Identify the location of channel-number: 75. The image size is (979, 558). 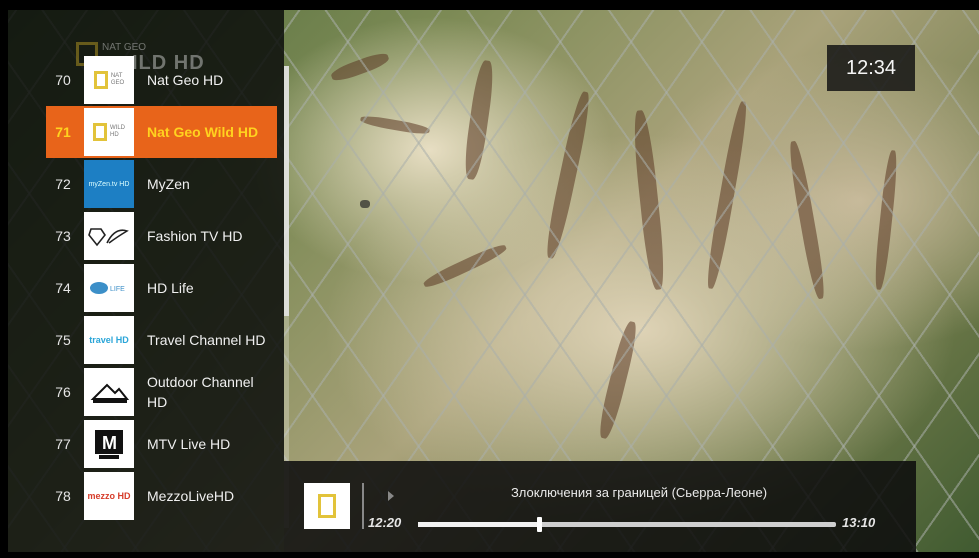
(63, 340).